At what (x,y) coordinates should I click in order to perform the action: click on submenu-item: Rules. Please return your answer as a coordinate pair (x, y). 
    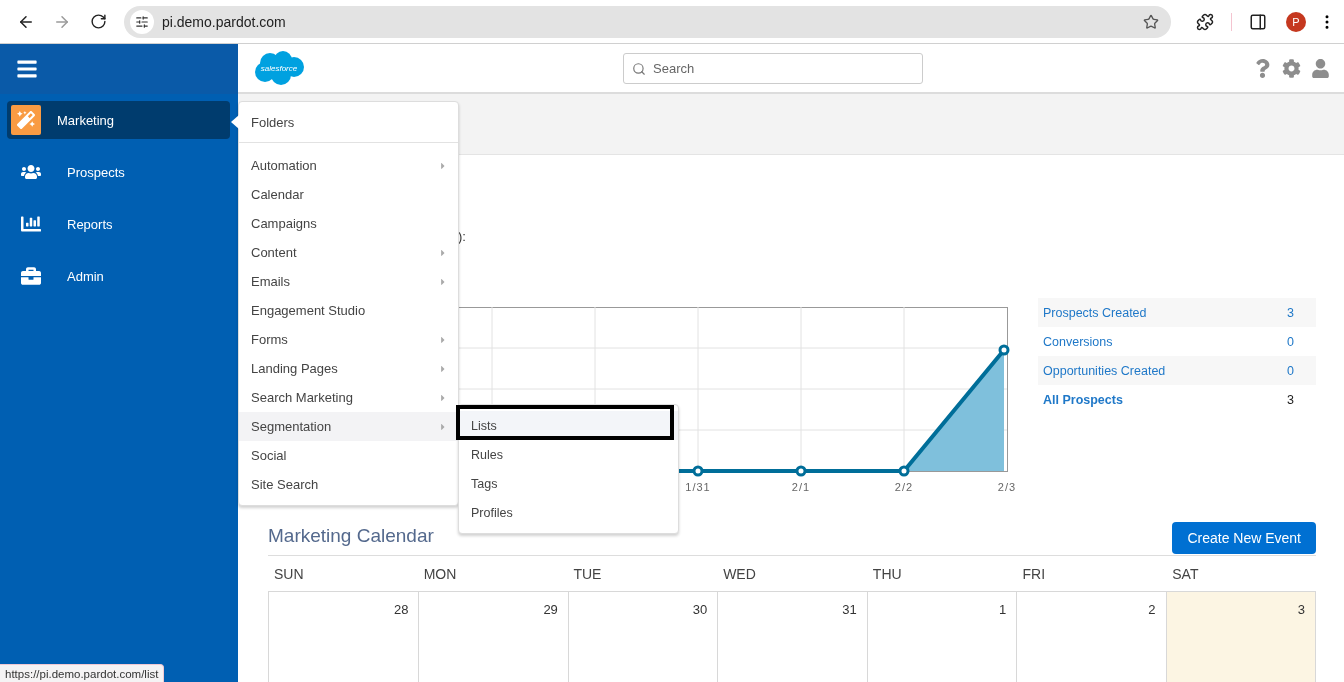
    Looking at the image, I should click on (568, 454).